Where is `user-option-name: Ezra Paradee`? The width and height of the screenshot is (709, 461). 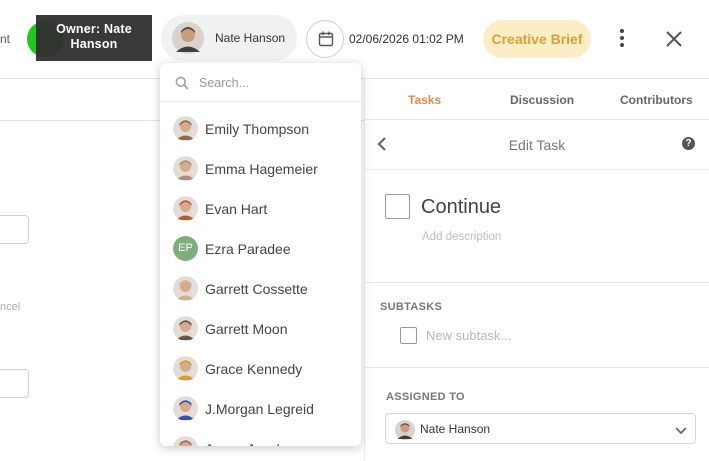
user-option-name: Ezra Paradee is located at coordinates (248, 249).